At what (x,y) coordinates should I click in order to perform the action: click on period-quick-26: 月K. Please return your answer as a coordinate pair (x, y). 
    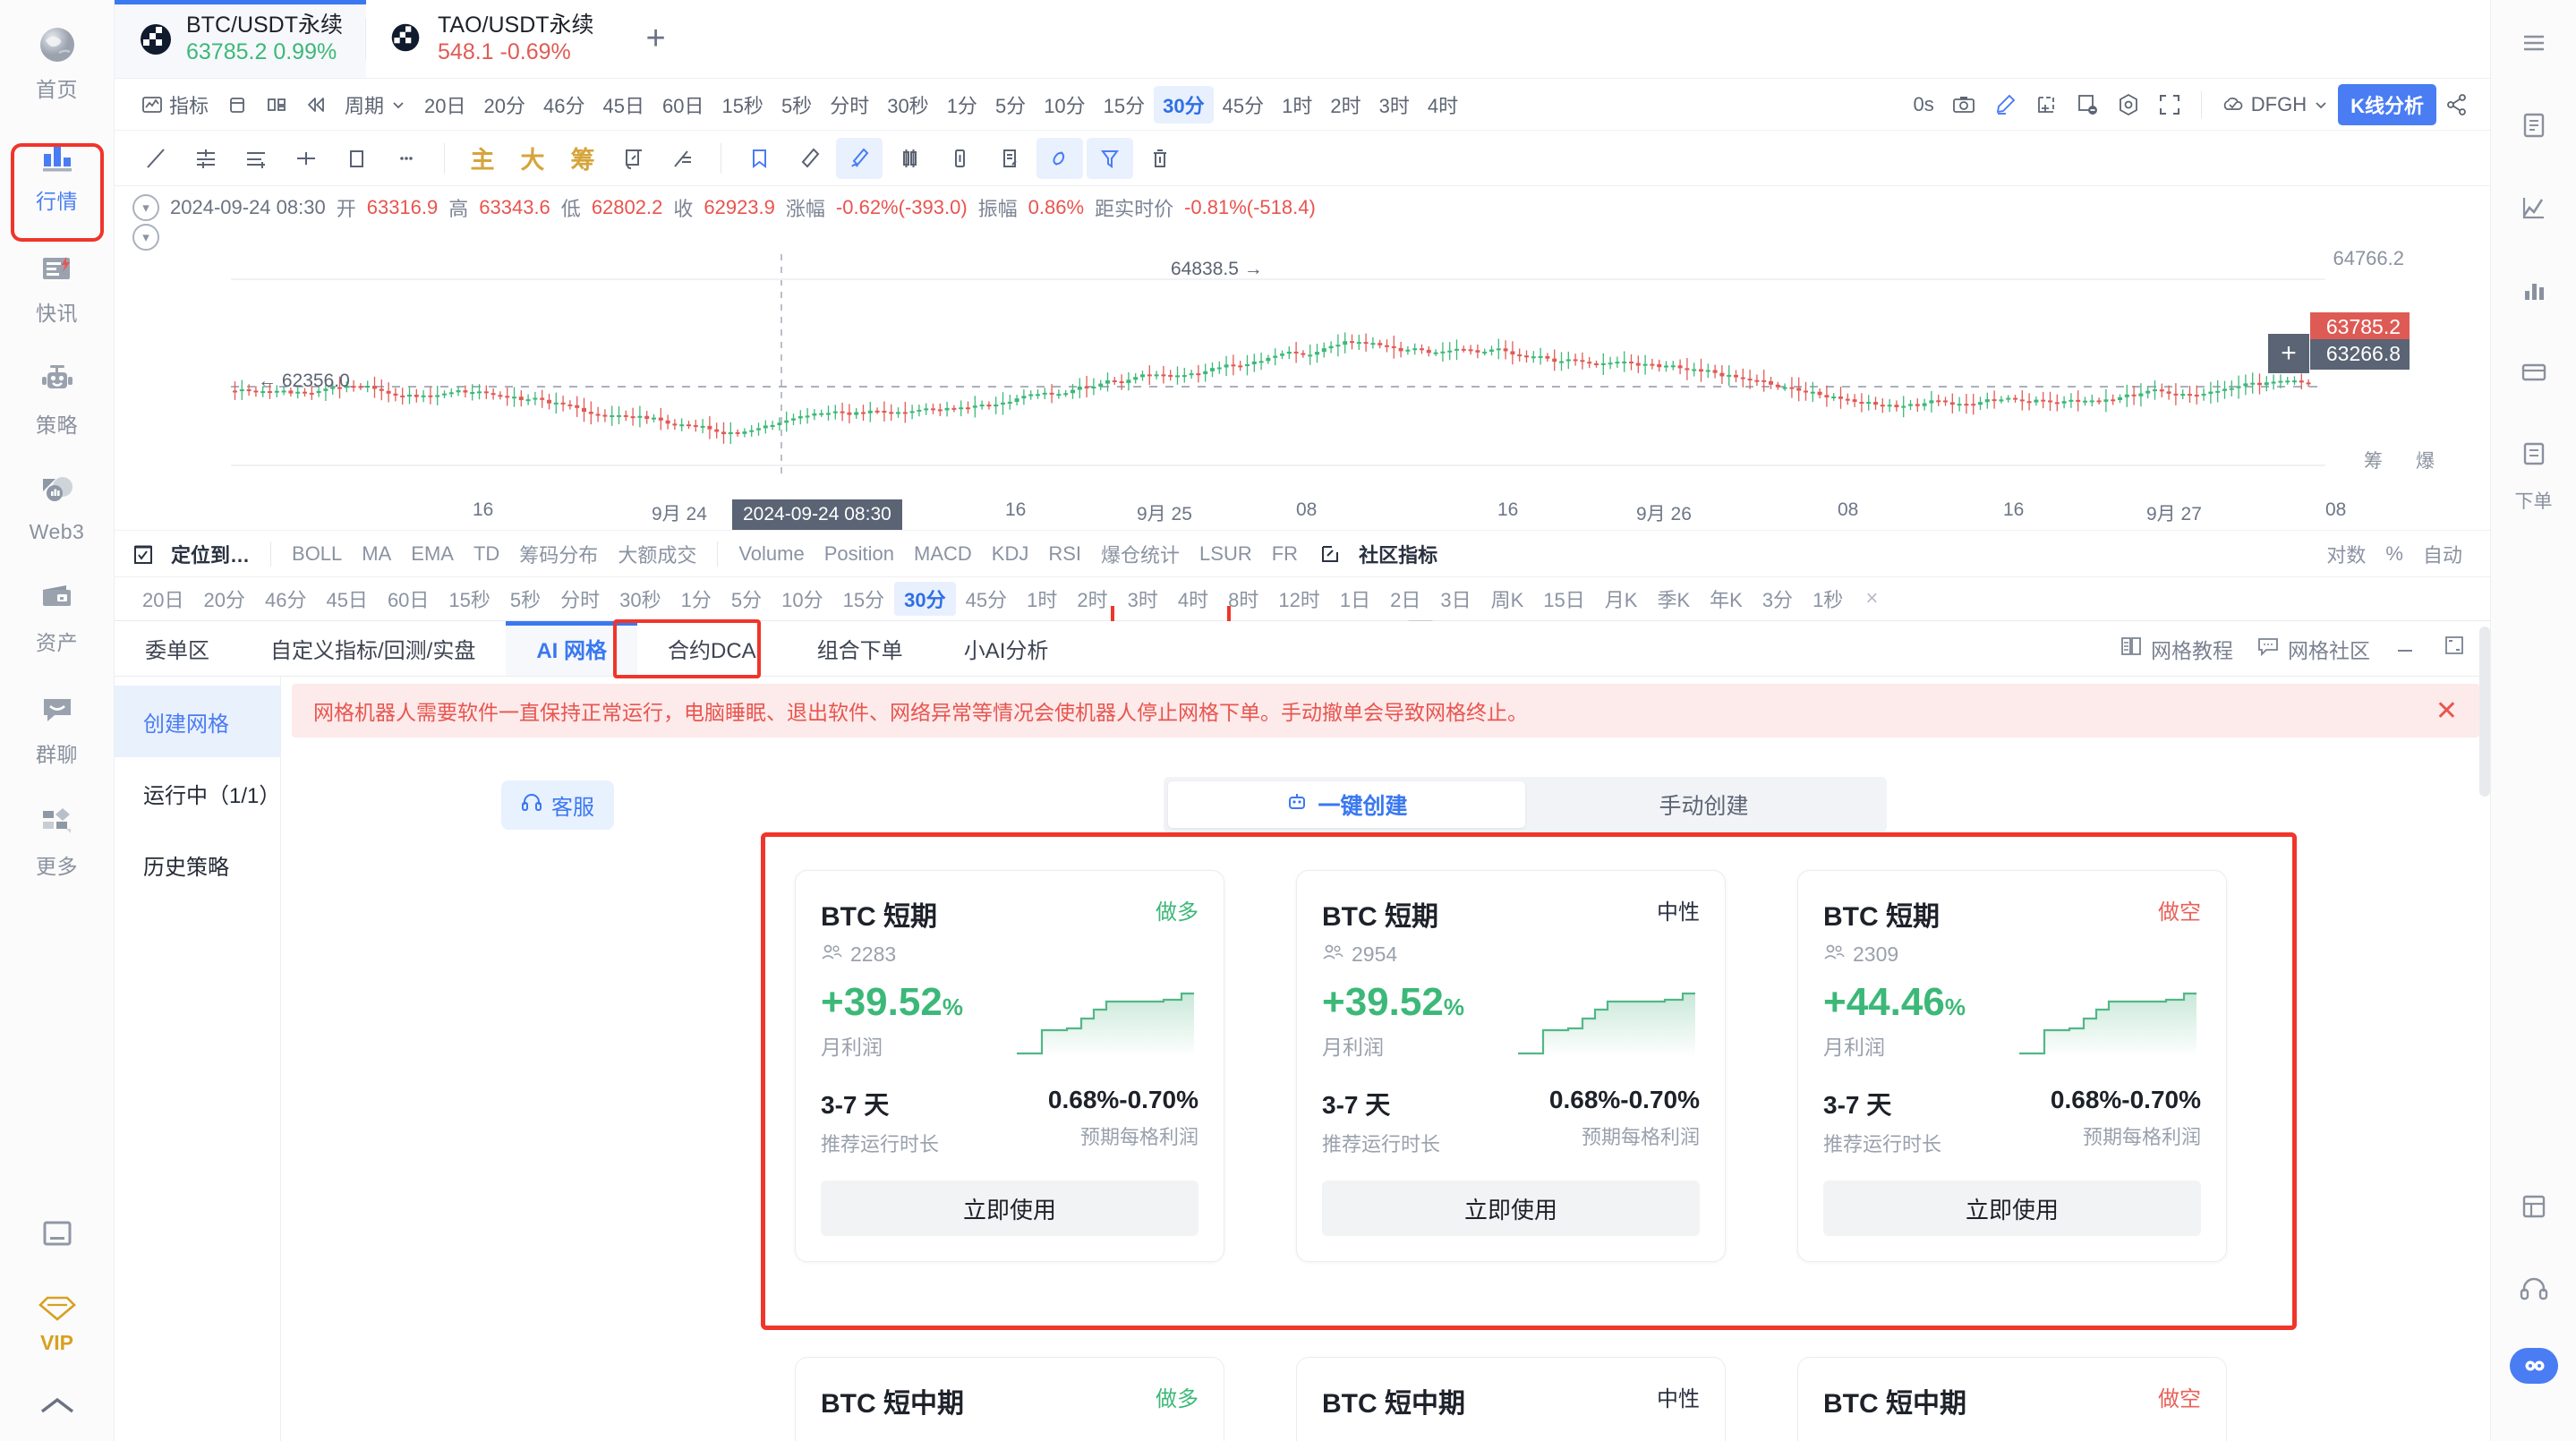
    Looking at the image, I should click on (1621, 599).